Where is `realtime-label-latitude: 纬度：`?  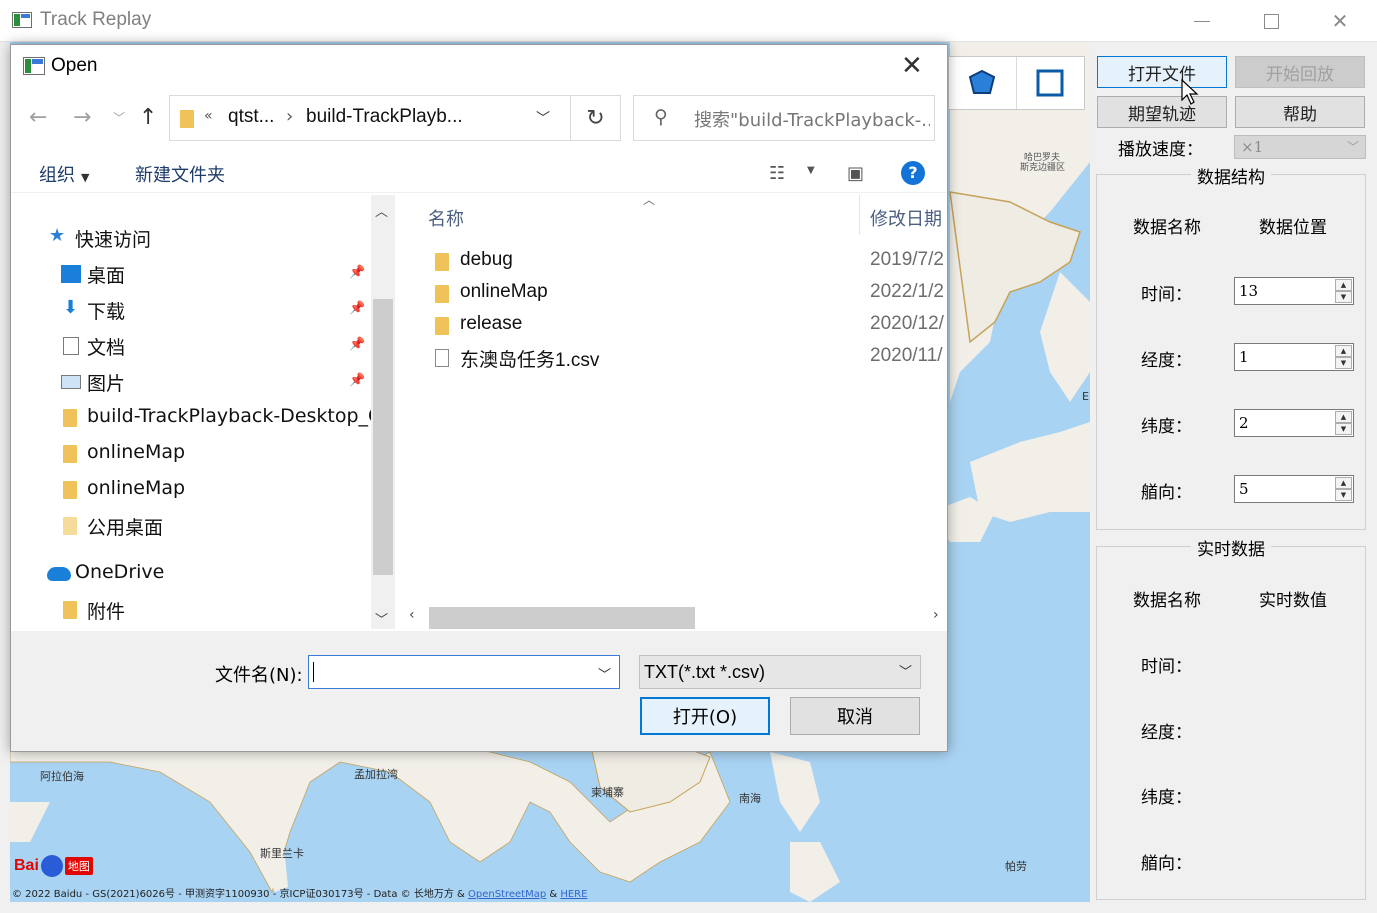
realtime-label-latitude: 纬度： is located at coordinates (1166, 798).